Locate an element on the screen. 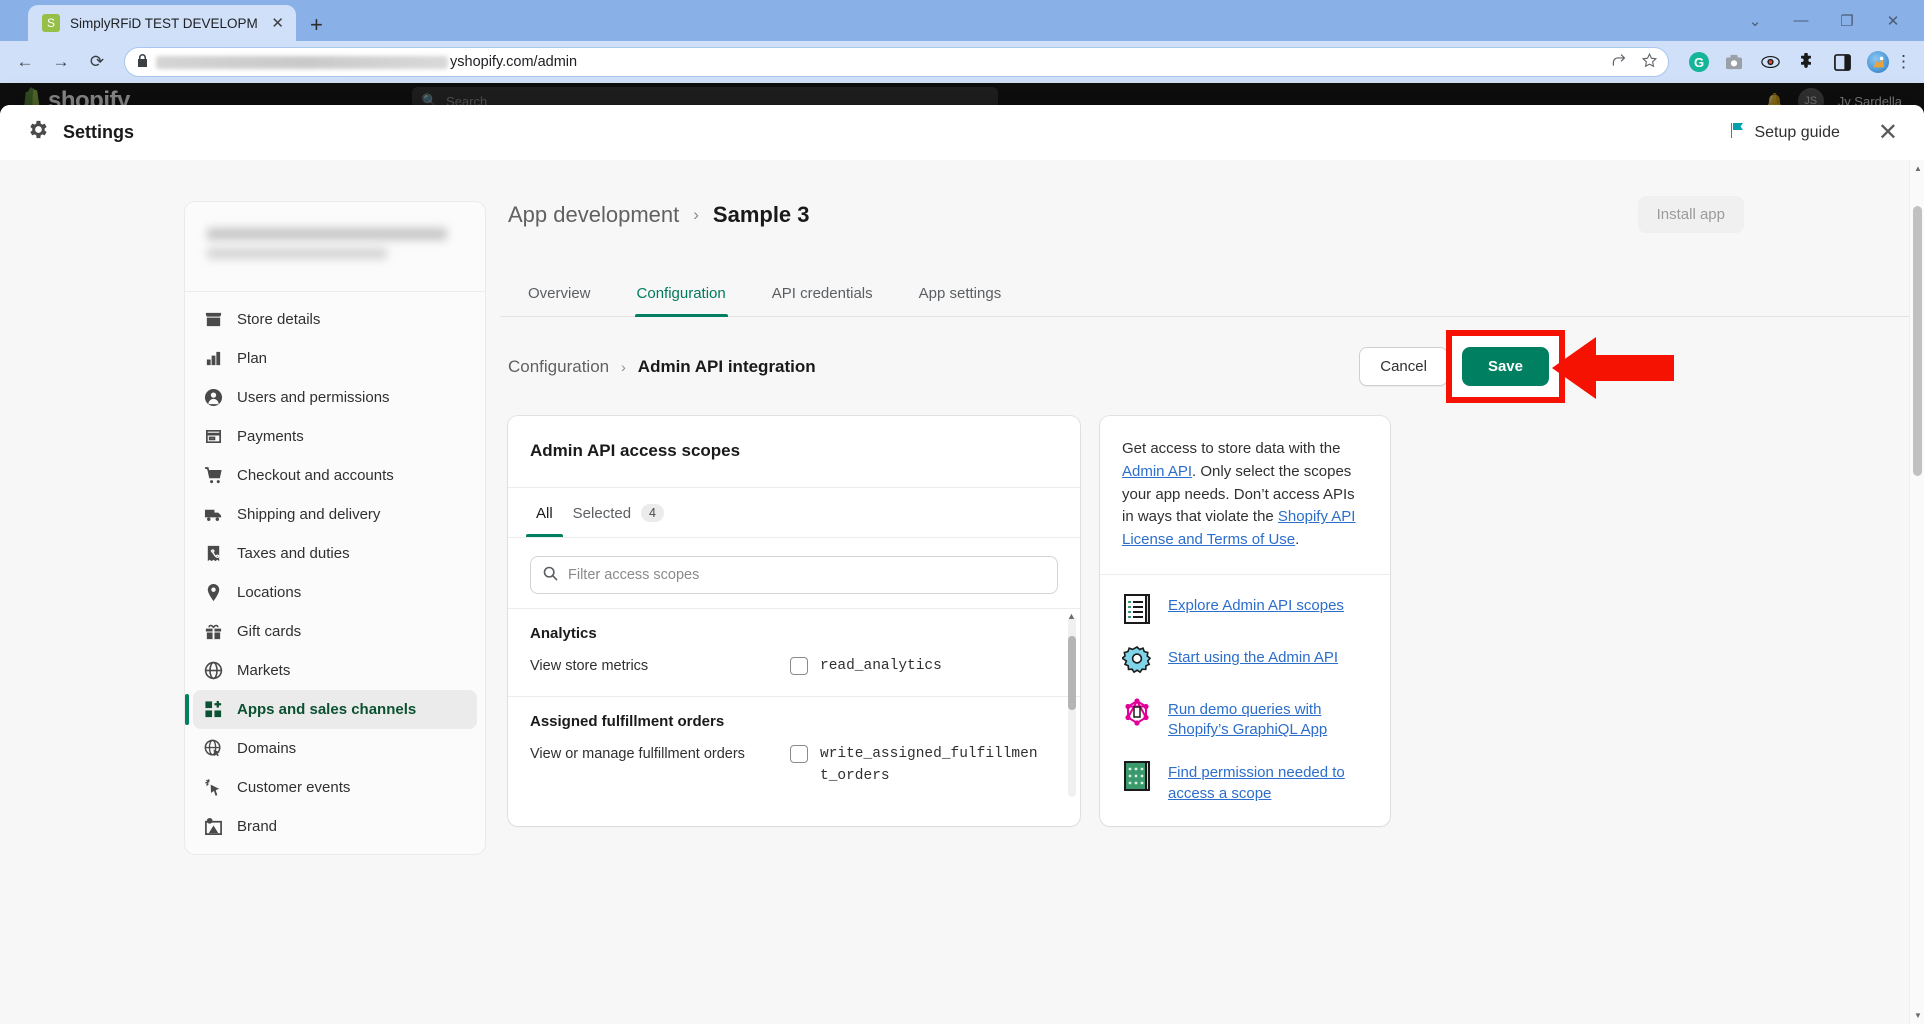  receipt-percent-icon is located at coordinates (213, 554).